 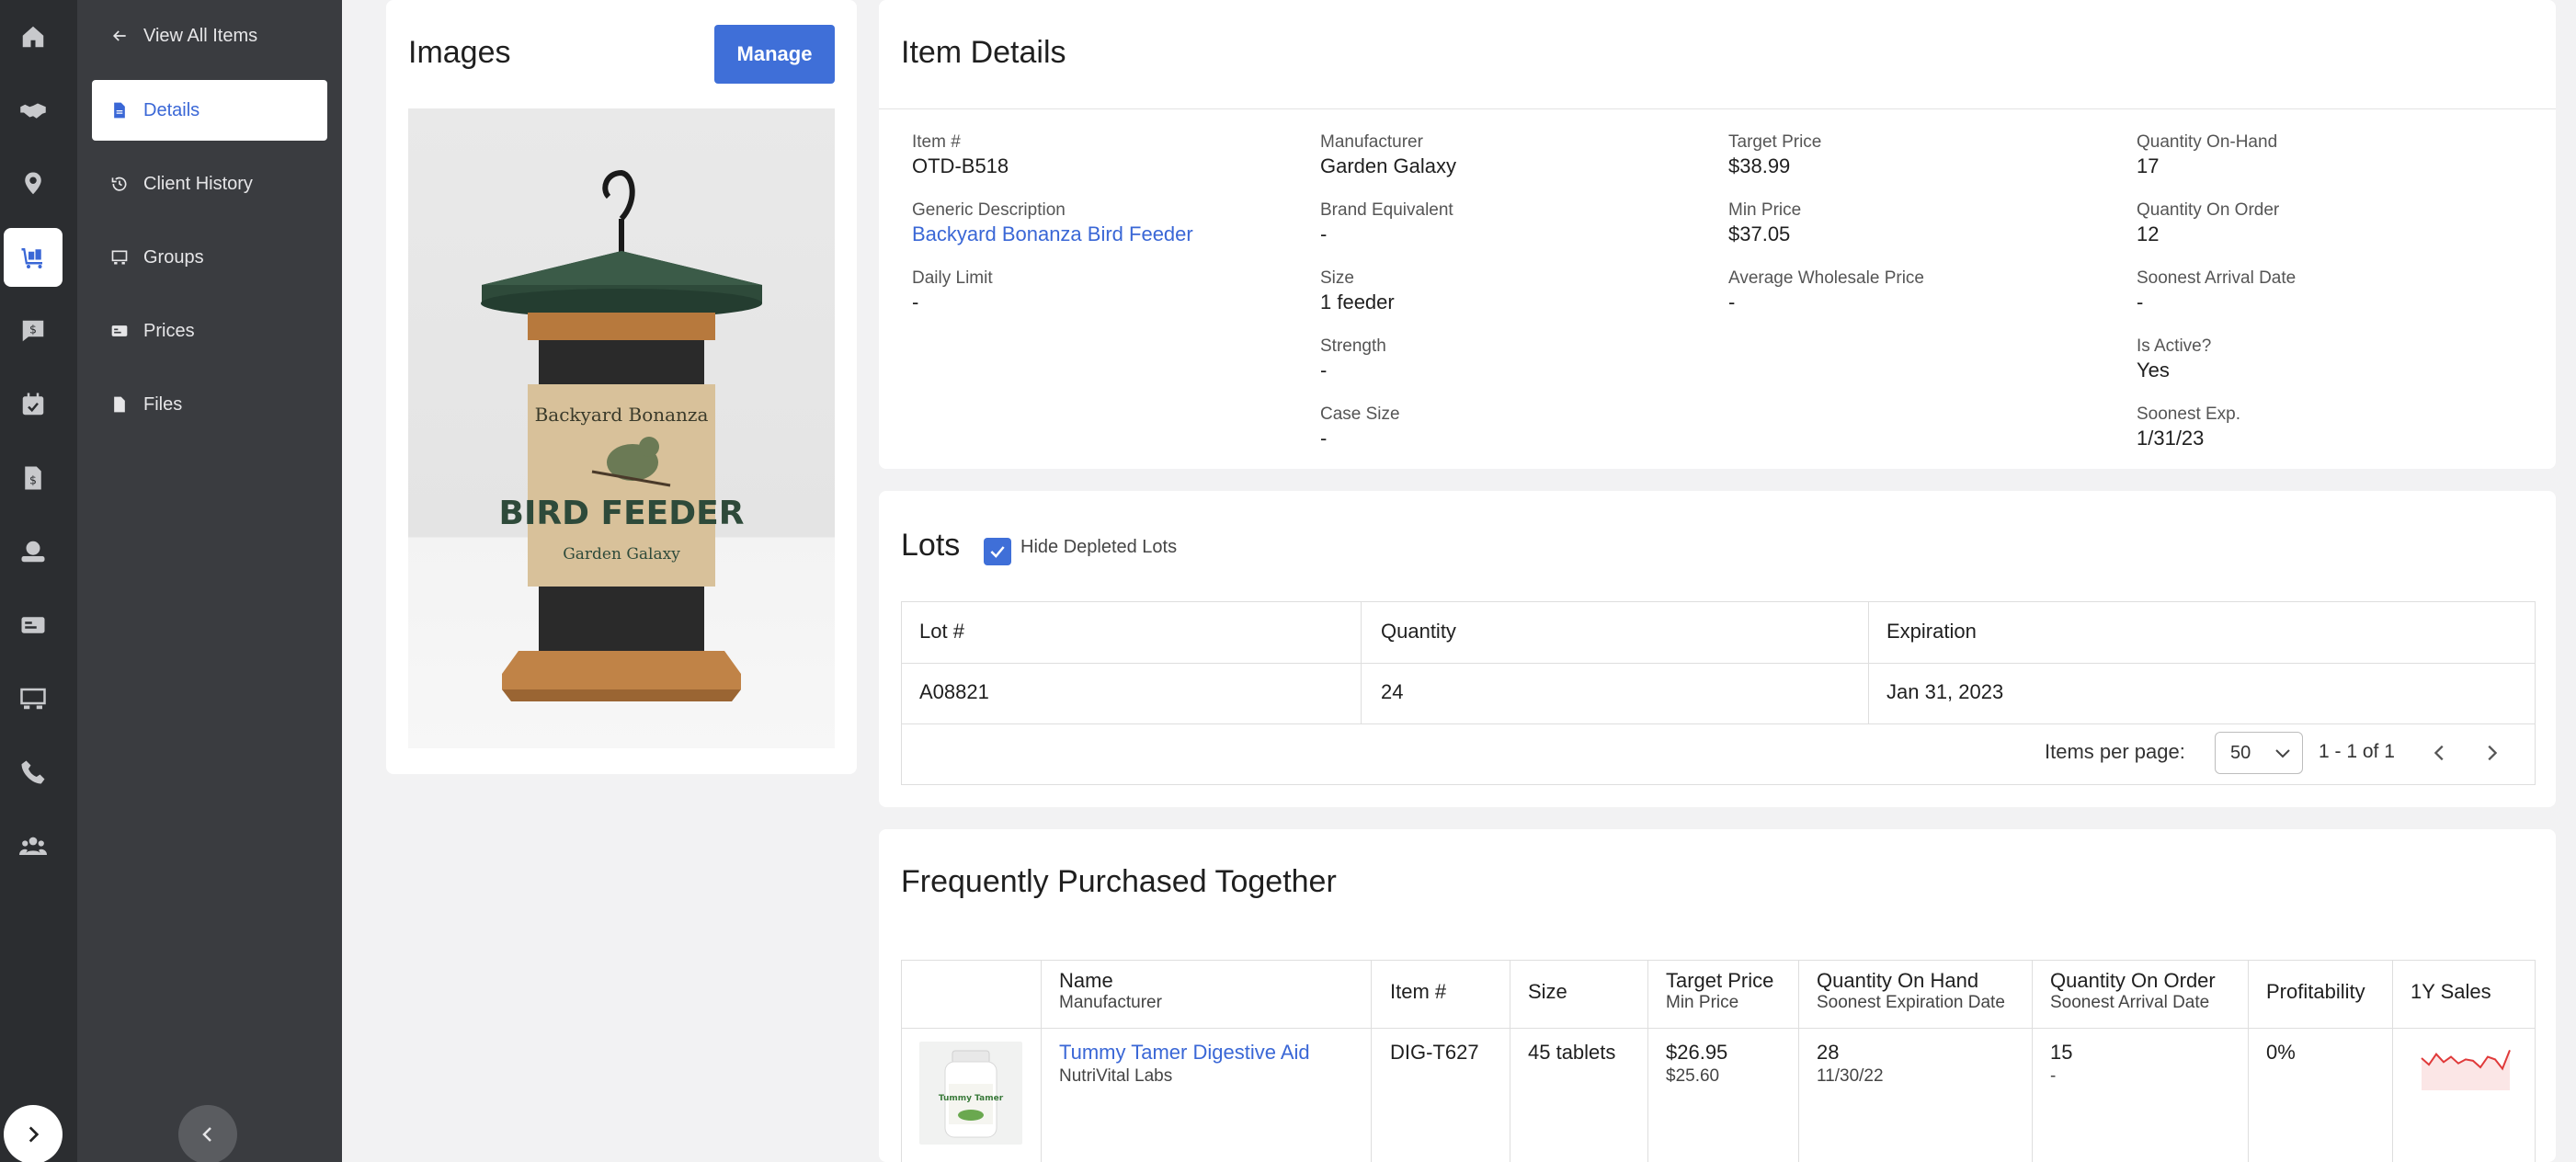 What do you see at coordinates (171, 110) in the screenshot?
I see `subnav-item-label: Details` at bounding box center [171, 110].